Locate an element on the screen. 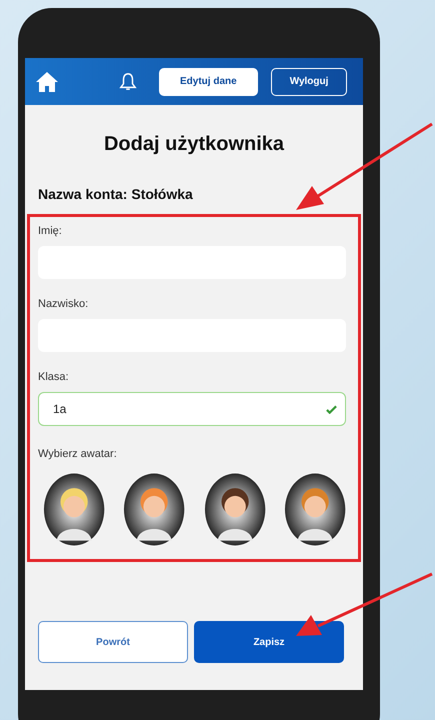 The height and width of the screenshot is (720, 435). field-label: Klasa: is located at coordinates (54, 377).